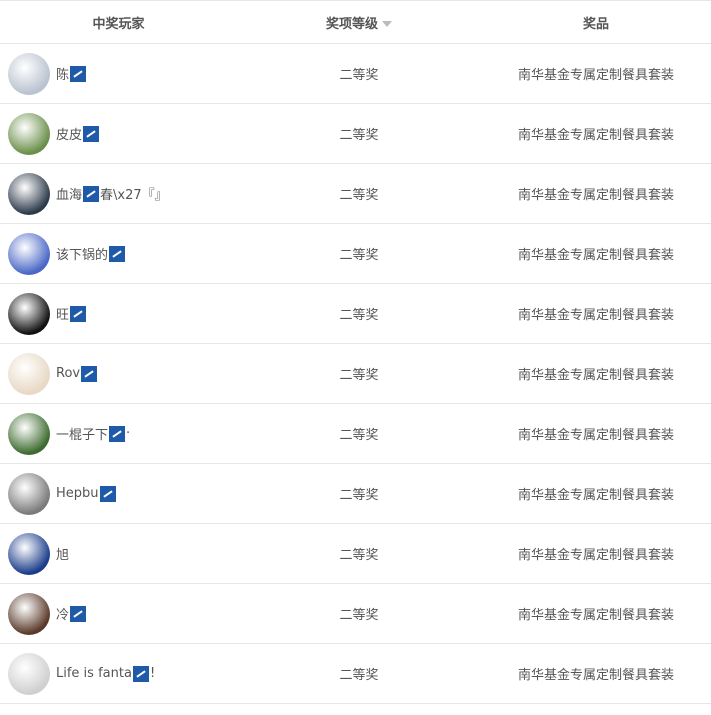  Describe the element at coordinates (118, 313) in the screenshot. I see `player-cell: 旺` at that location.